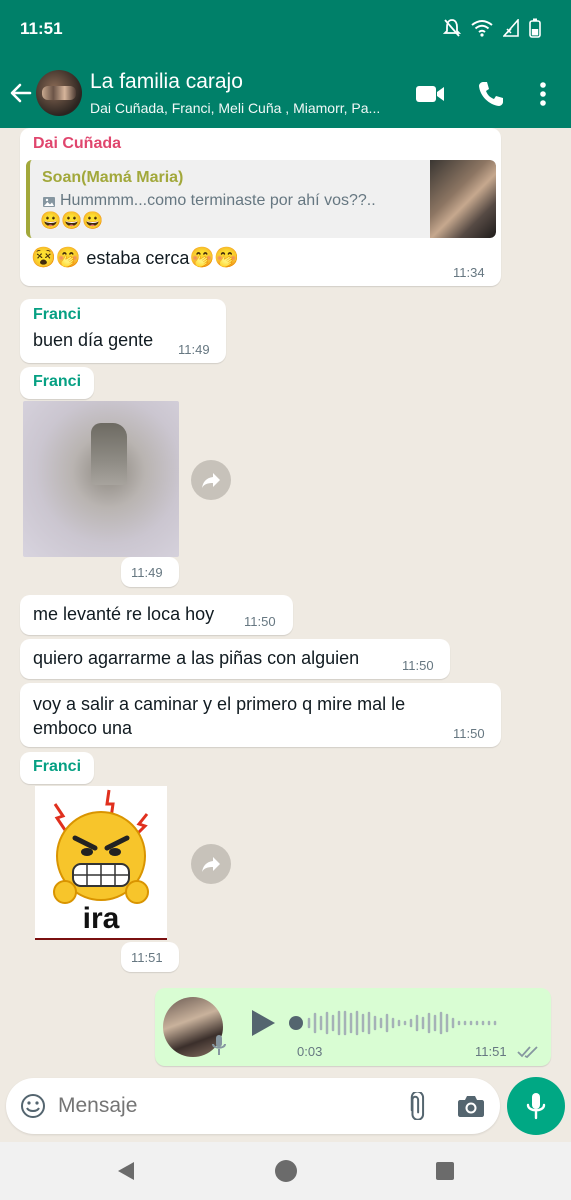 This screenshot has width=571, height=1200. I want to click on mute-notifications-icon, so click(452, 28).